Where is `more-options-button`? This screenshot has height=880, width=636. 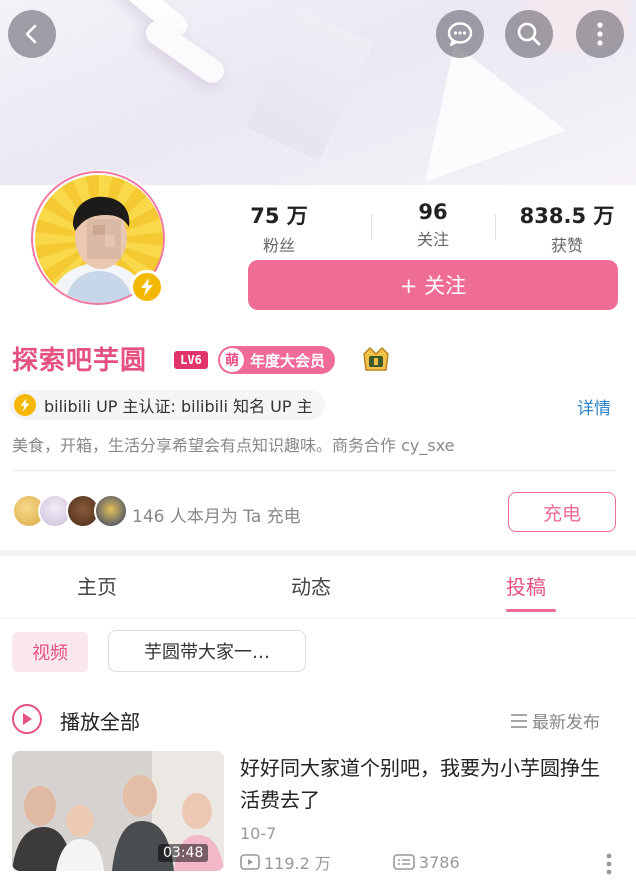
more-options-button is located at coordinates (600, 34).